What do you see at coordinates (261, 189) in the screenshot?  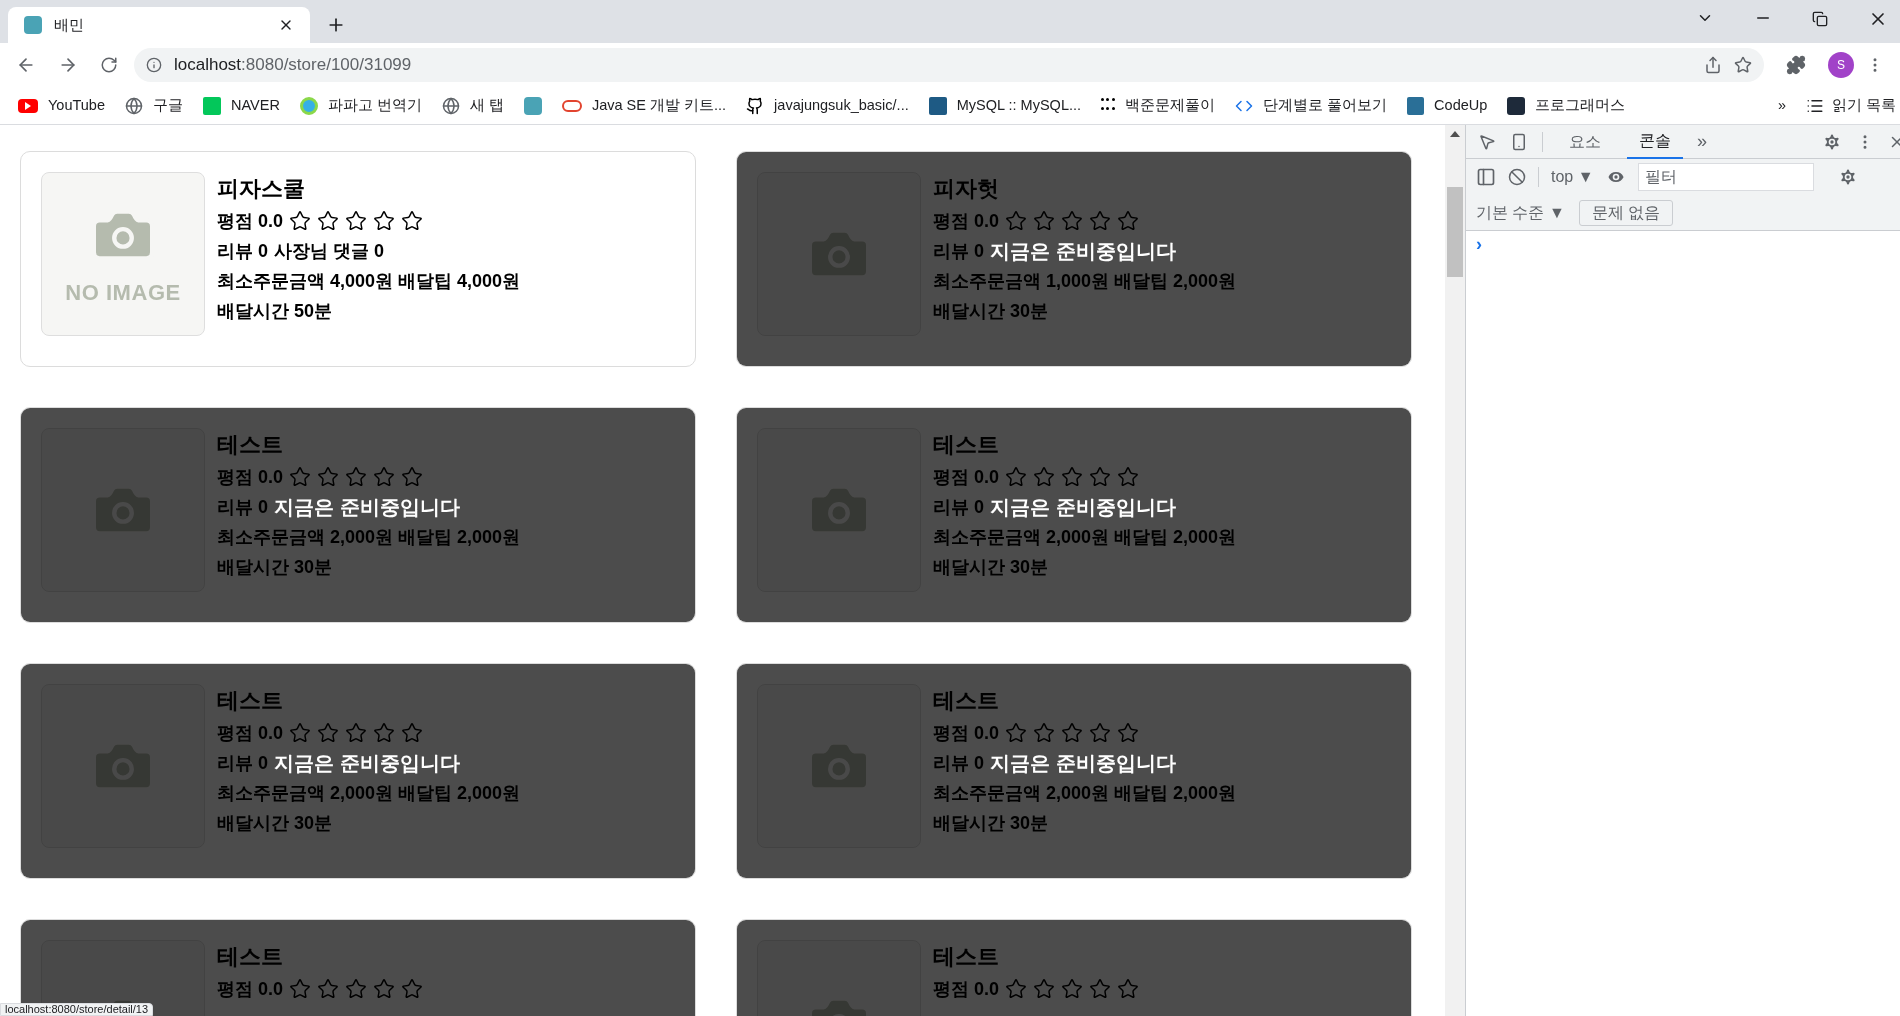 I see `store-name: 피자스쿨` at bounding box center [261, 189].